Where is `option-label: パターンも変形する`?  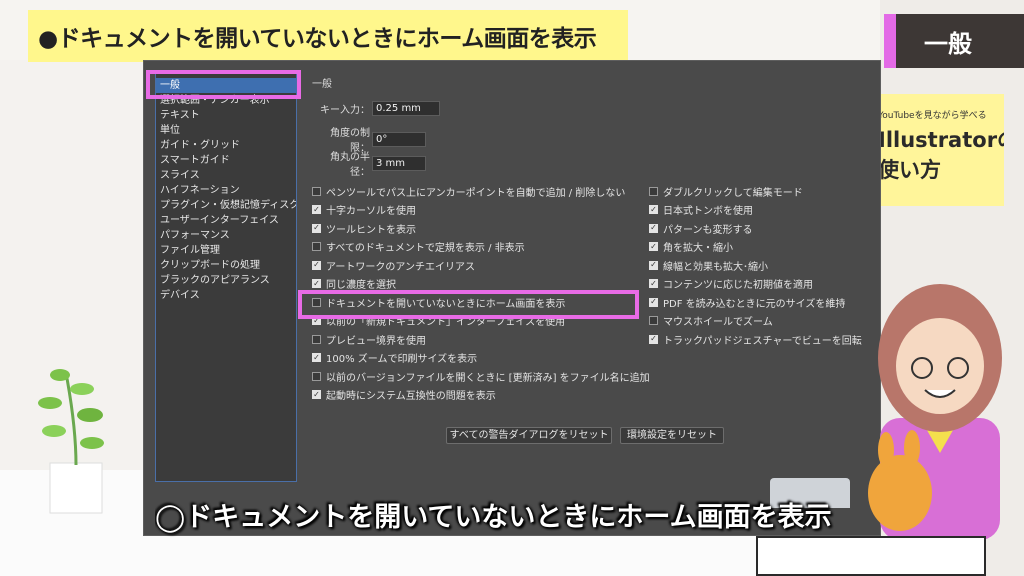
option-label: パターンも変形する is located at coordinates (708, 230).